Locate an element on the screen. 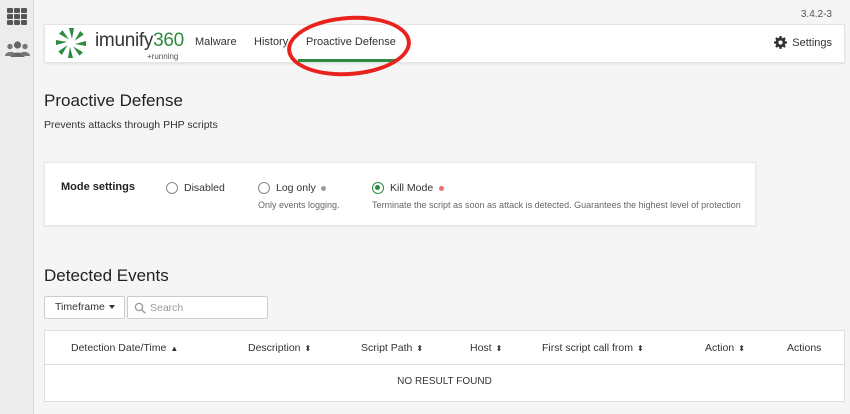 Image resolution: width=850 pixels, height=414 pixels. page-title: Proactive Defense is located at coordinates (113, 100).